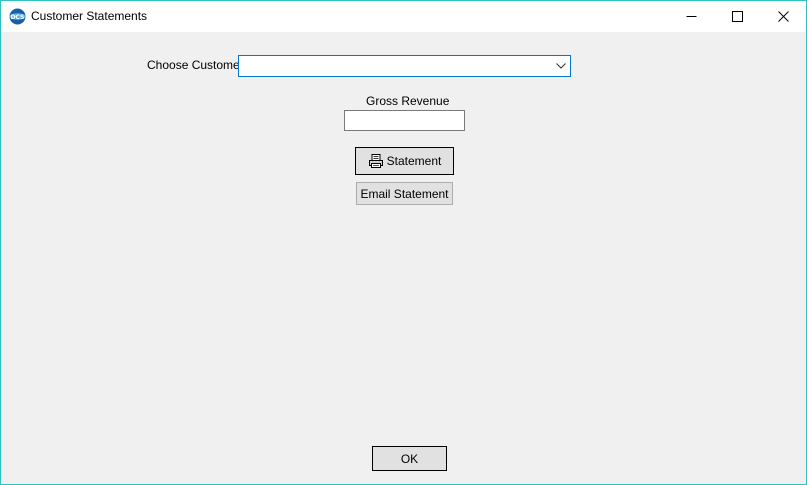  I want to click on title-bar: DCS Customer Statements, so click(403, 16).